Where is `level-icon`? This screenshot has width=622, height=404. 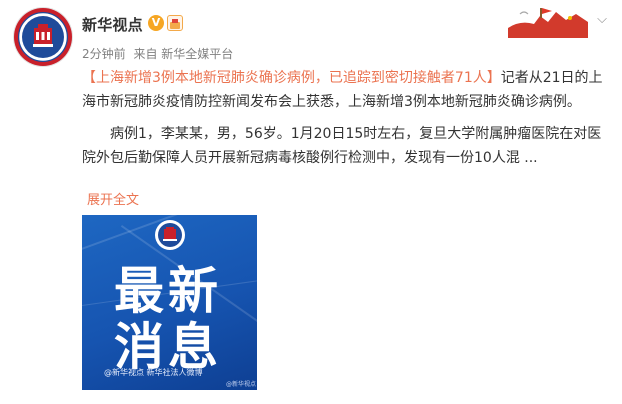
level-icon is located at coordinates (175, 23).